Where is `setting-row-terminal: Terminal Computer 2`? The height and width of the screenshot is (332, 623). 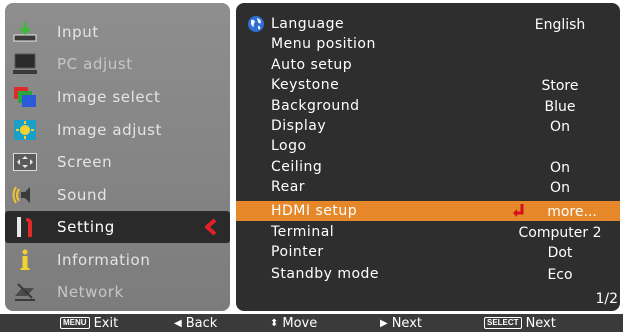 setting-row-terminal: Terminal Computer 2 is located at coordinates (428, 232).